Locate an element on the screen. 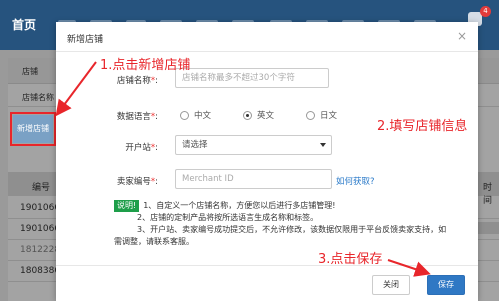  step3-annotation: 3.点击保存 is located at coordinates (350, 259).